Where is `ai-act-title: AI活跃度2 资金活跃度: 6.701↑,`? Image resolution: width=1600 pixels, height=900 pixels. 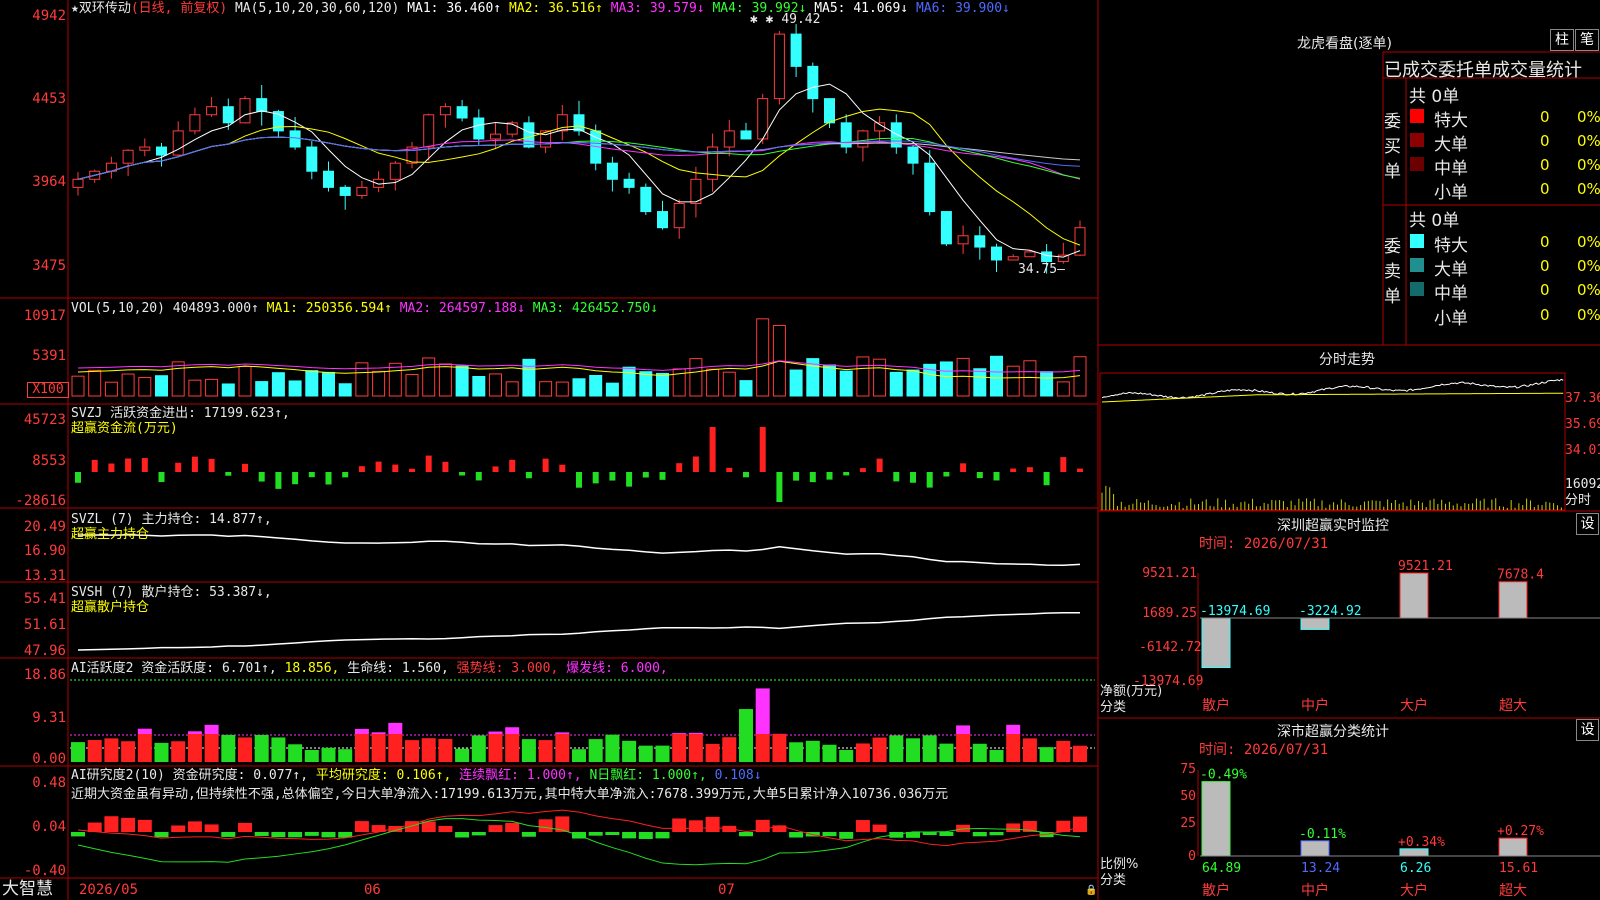 ai-act-title: AI活跃度2 资金活跃度: 6.701↑, is located at coordinates (174, 668).